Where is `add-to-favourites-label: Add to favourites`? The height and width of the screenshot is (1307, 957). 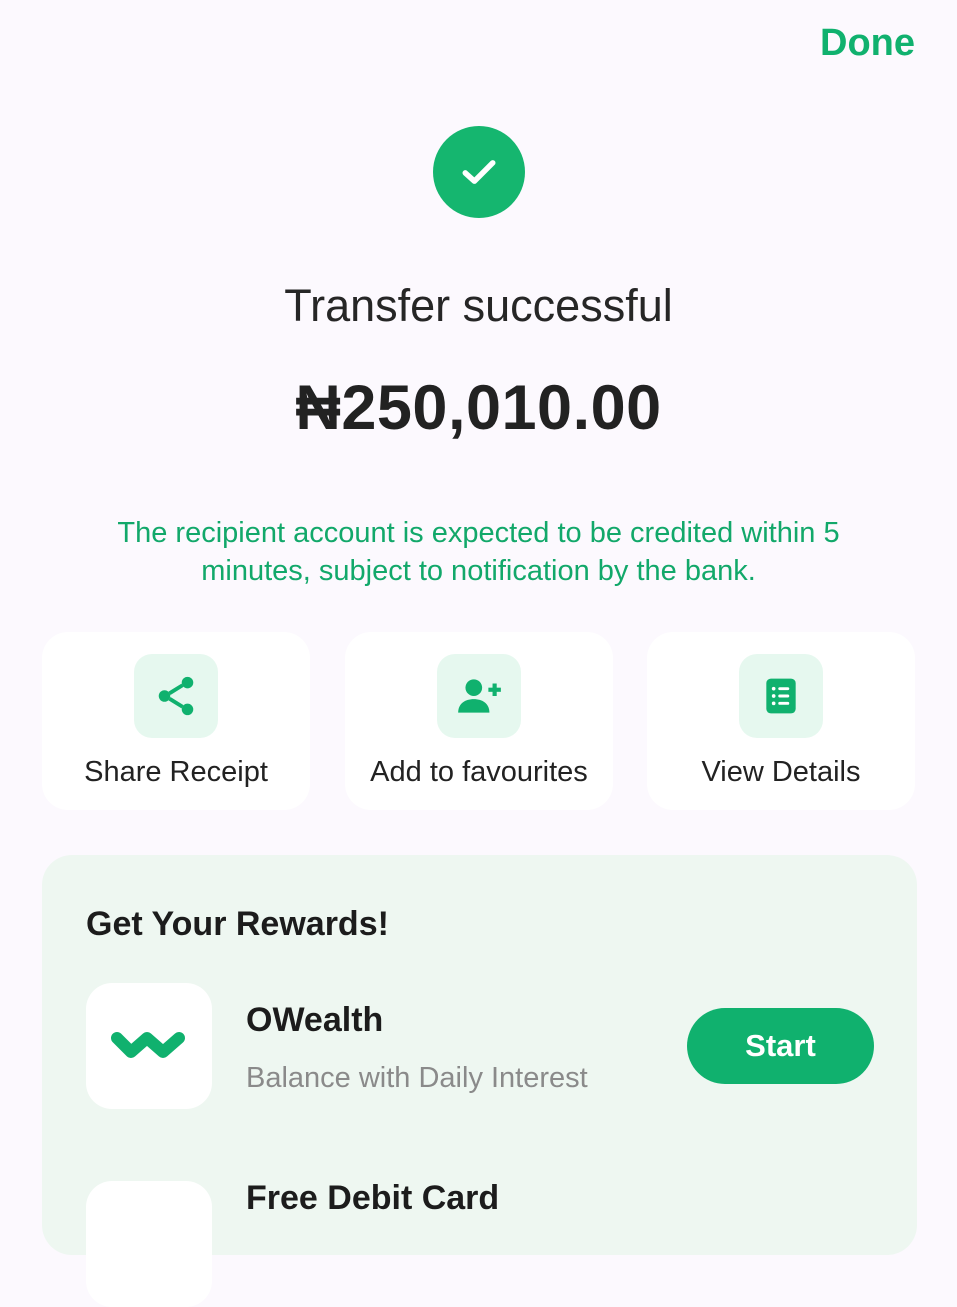
add-to-favourites-label: Add to favourites is located at coordinates (479, 772).